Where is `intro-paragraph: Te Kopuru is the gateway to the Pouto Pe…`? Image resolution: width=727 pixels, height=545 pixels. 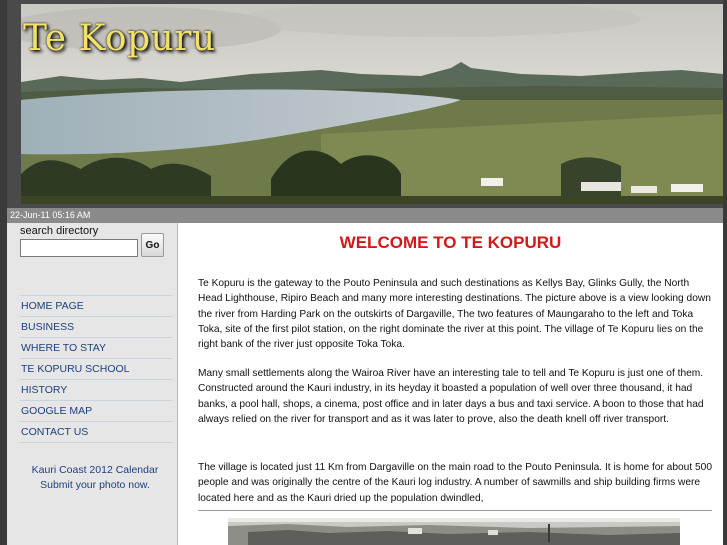
intro-paragraph: Te Kopuru is the gateway to the Pouto Pe… is located at coordinates (454, 314).